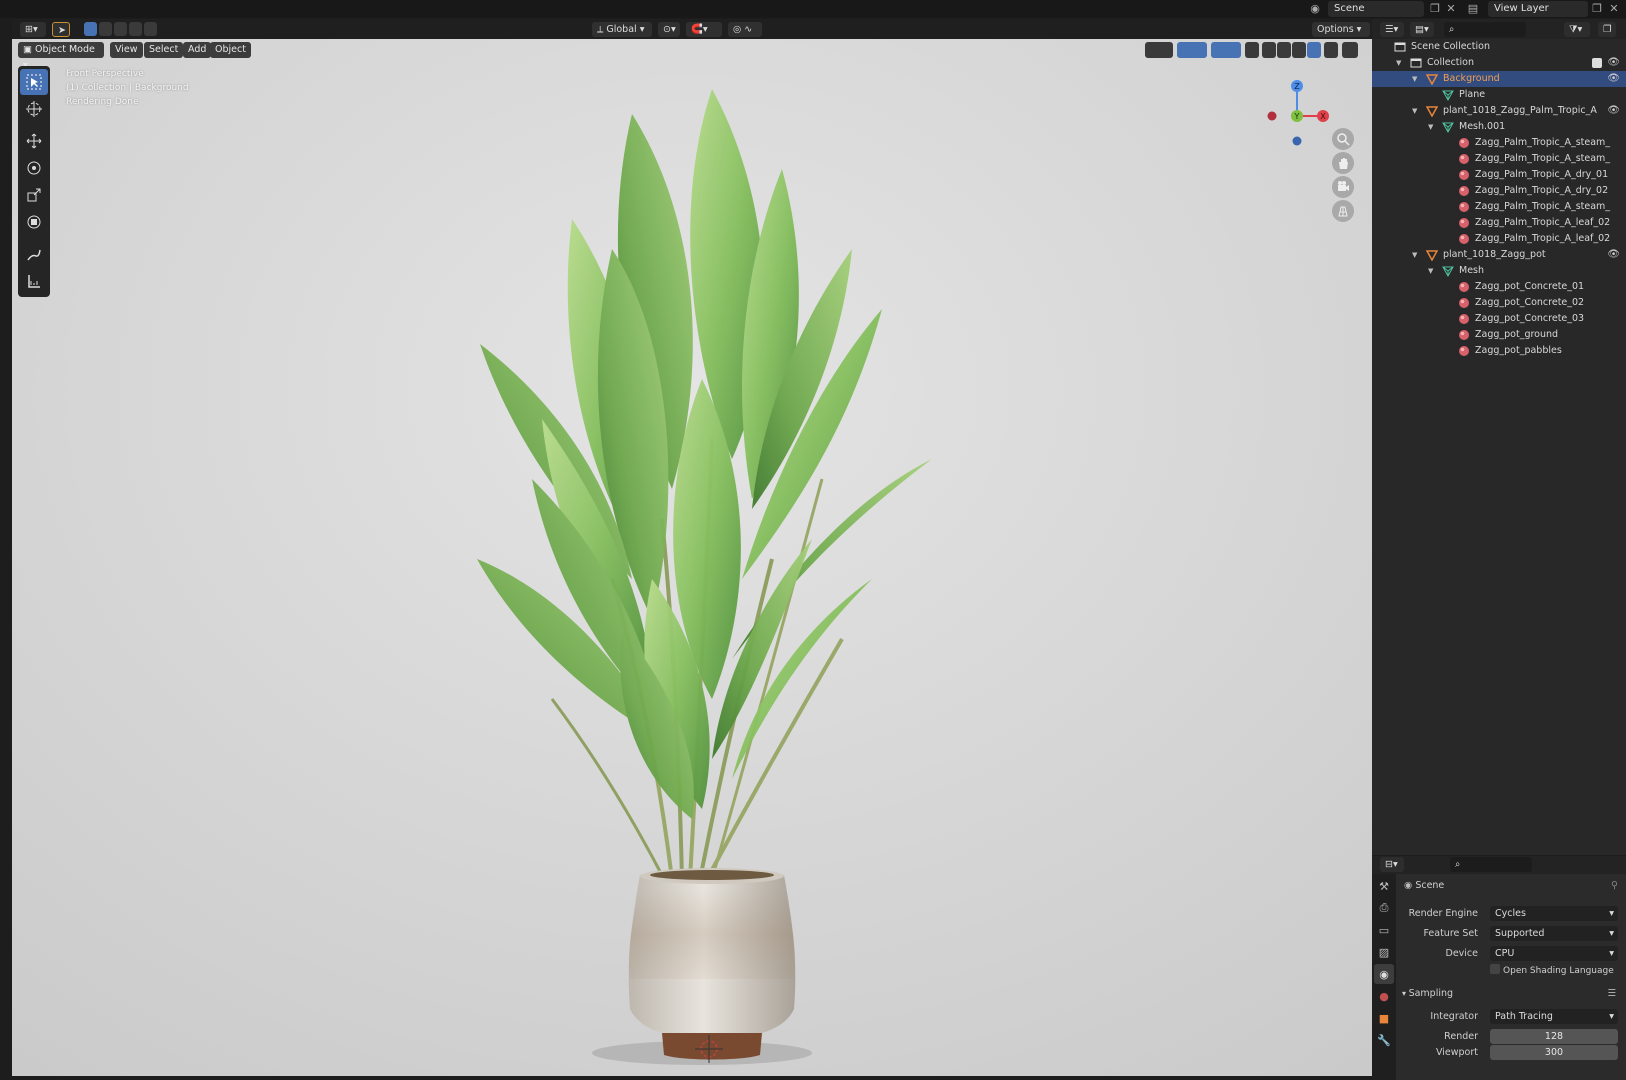 The image size is (1626, 1080). Describe the element at coordinates (1343, 163) in the screenshot. I see `pan-hand-icon` at that location.